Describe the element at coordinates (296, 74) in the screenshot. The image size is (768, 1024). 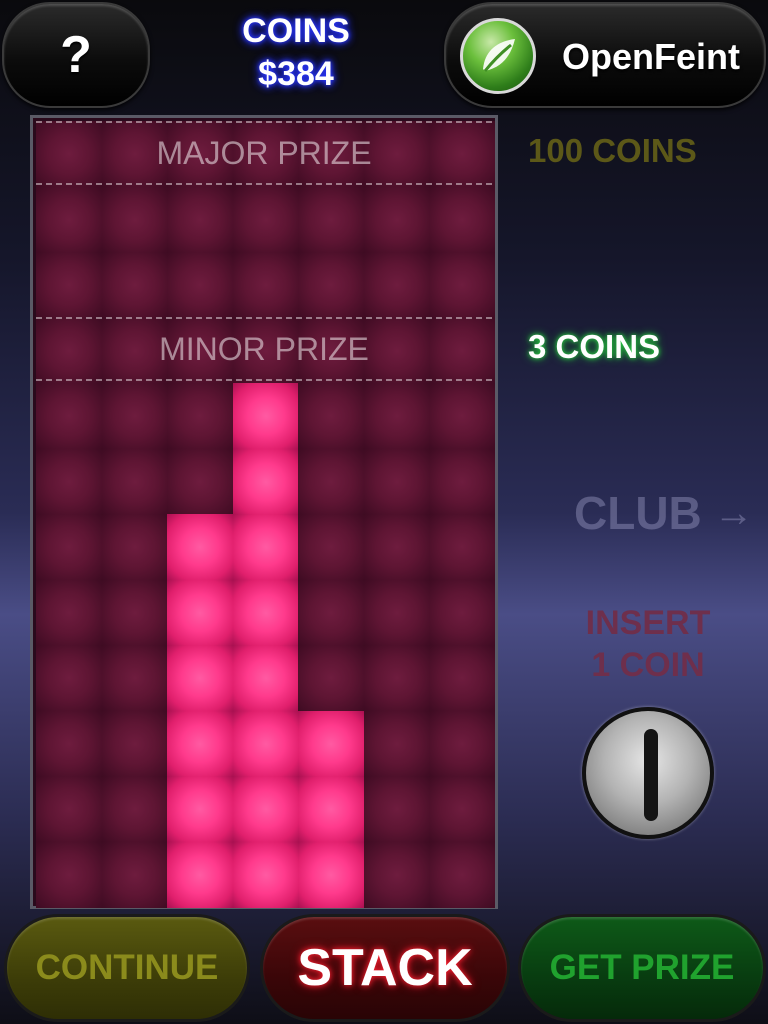
I see `coins-value: $384` at that location.